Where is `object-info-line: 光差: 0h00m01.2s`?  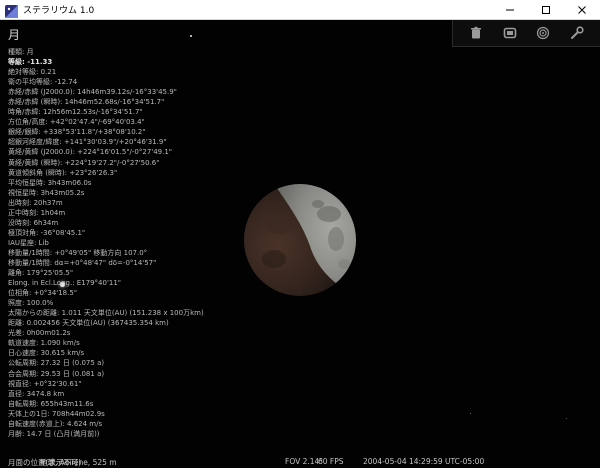 object-info-line: 光差: 0h00m01.2s is located at coordinates (39, 333).